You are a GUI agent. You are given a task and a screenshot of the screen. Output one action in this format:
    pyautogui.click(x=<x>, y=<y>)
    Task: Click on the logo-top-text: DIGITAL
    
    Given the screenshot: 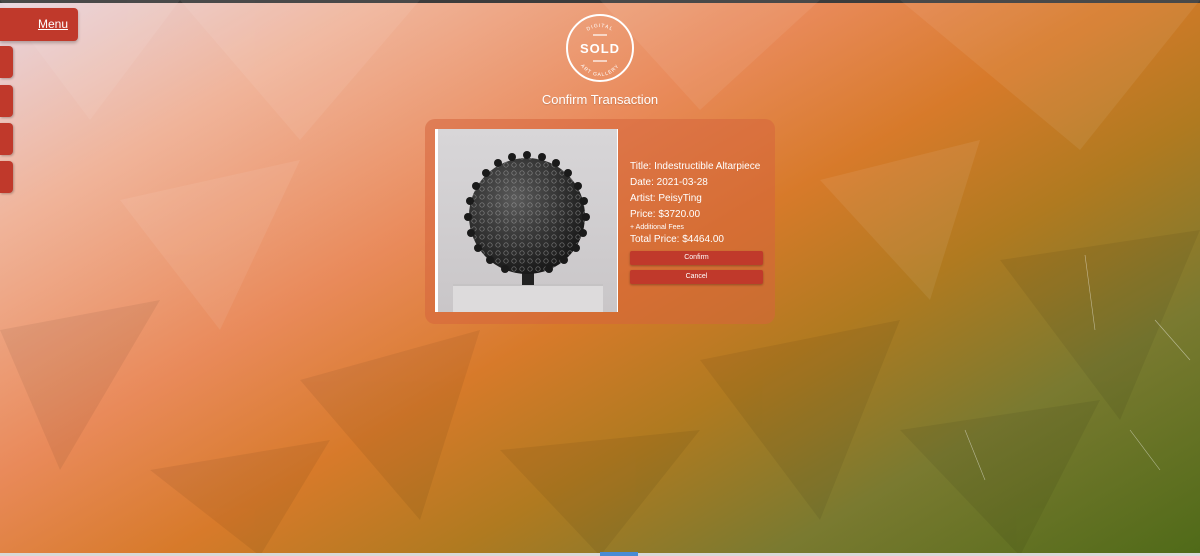 What is the action you would take?
    pyautogui.click(x=600, y=28)
    